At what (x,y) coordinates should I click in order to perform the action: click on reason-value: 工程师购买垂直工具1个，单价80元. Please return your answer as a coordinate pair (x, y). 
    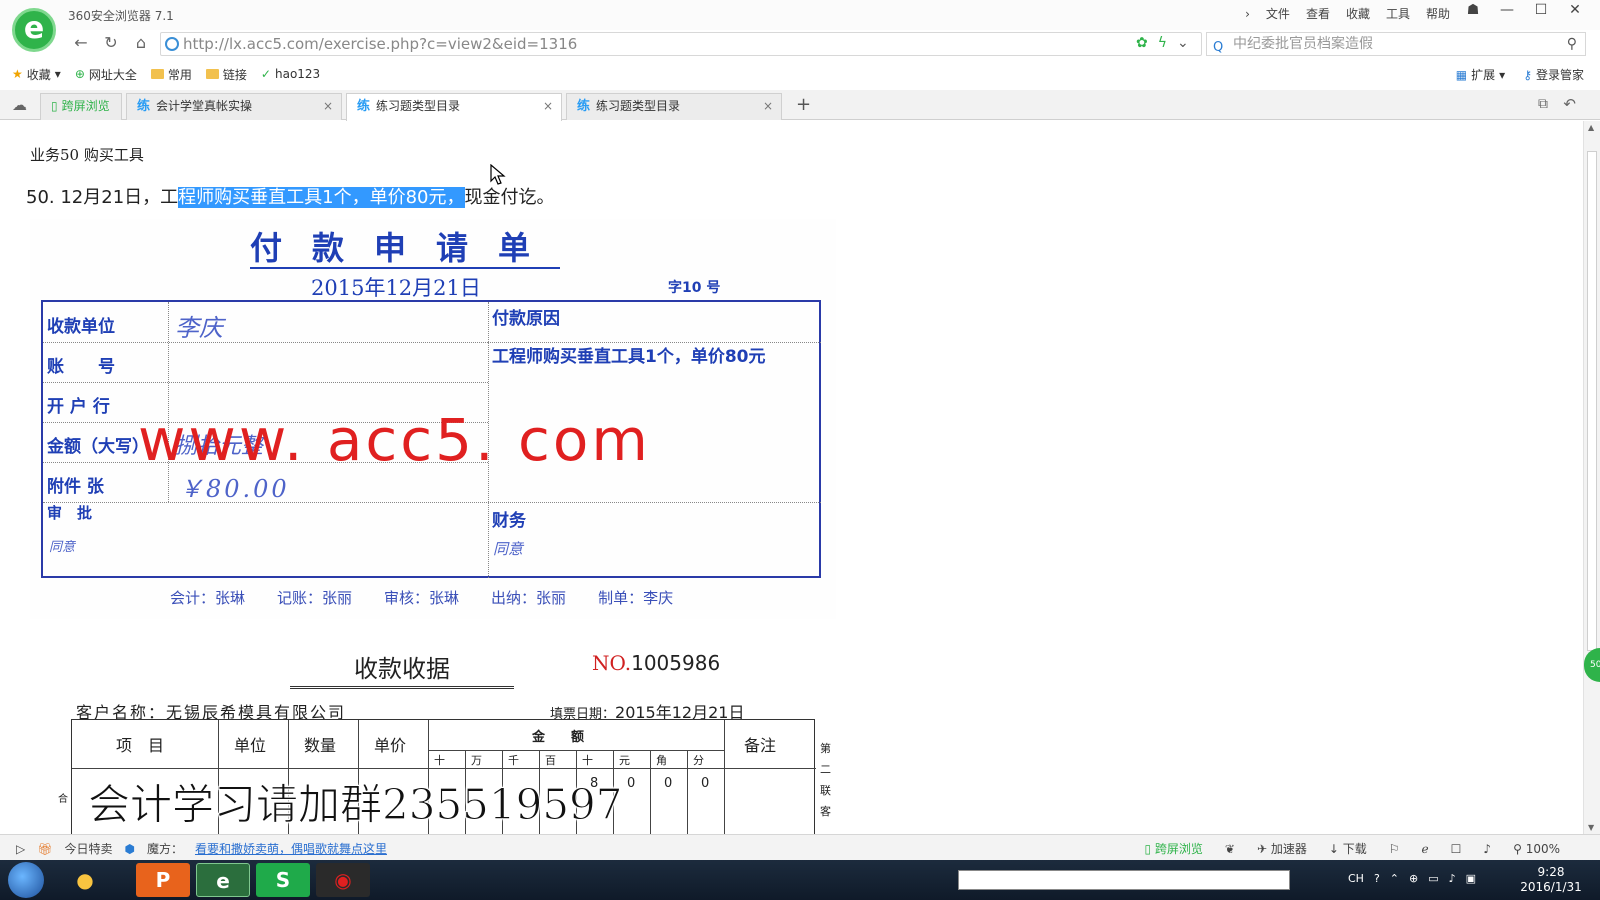
    Looking at the image, I should click on (629, 357).